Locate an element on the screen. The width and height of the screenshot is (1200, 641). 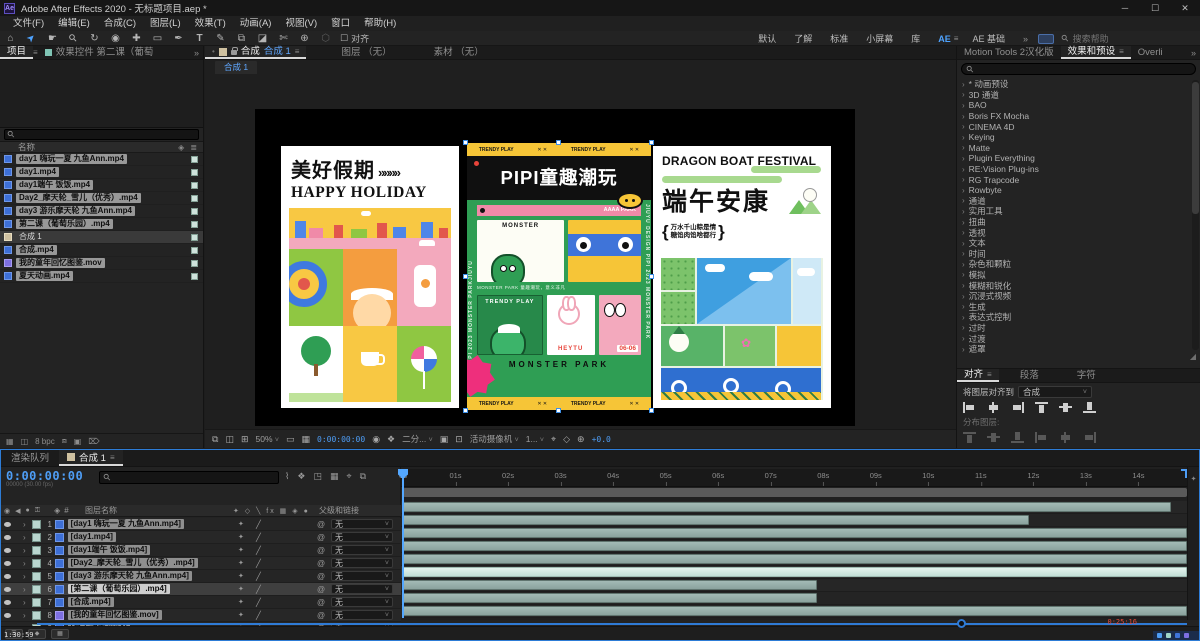
work-area-bar is located at coordinates (795, 492).